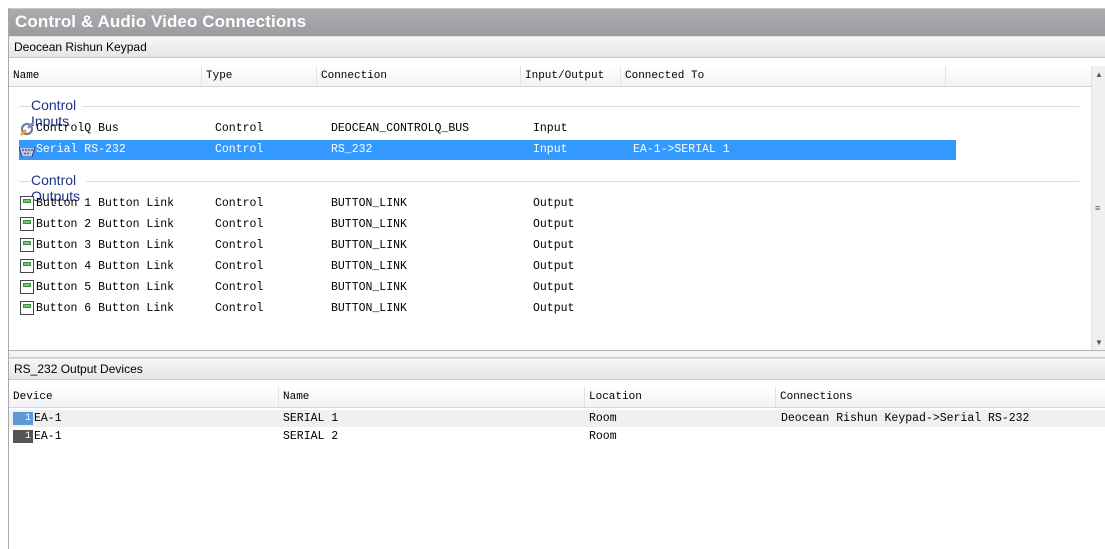 This screenshot has width=1105, height=549. What do you see at coordinates (259, 76) in the screenshot?
I see `column-header-type: Type` at bounding box center [259, 76].